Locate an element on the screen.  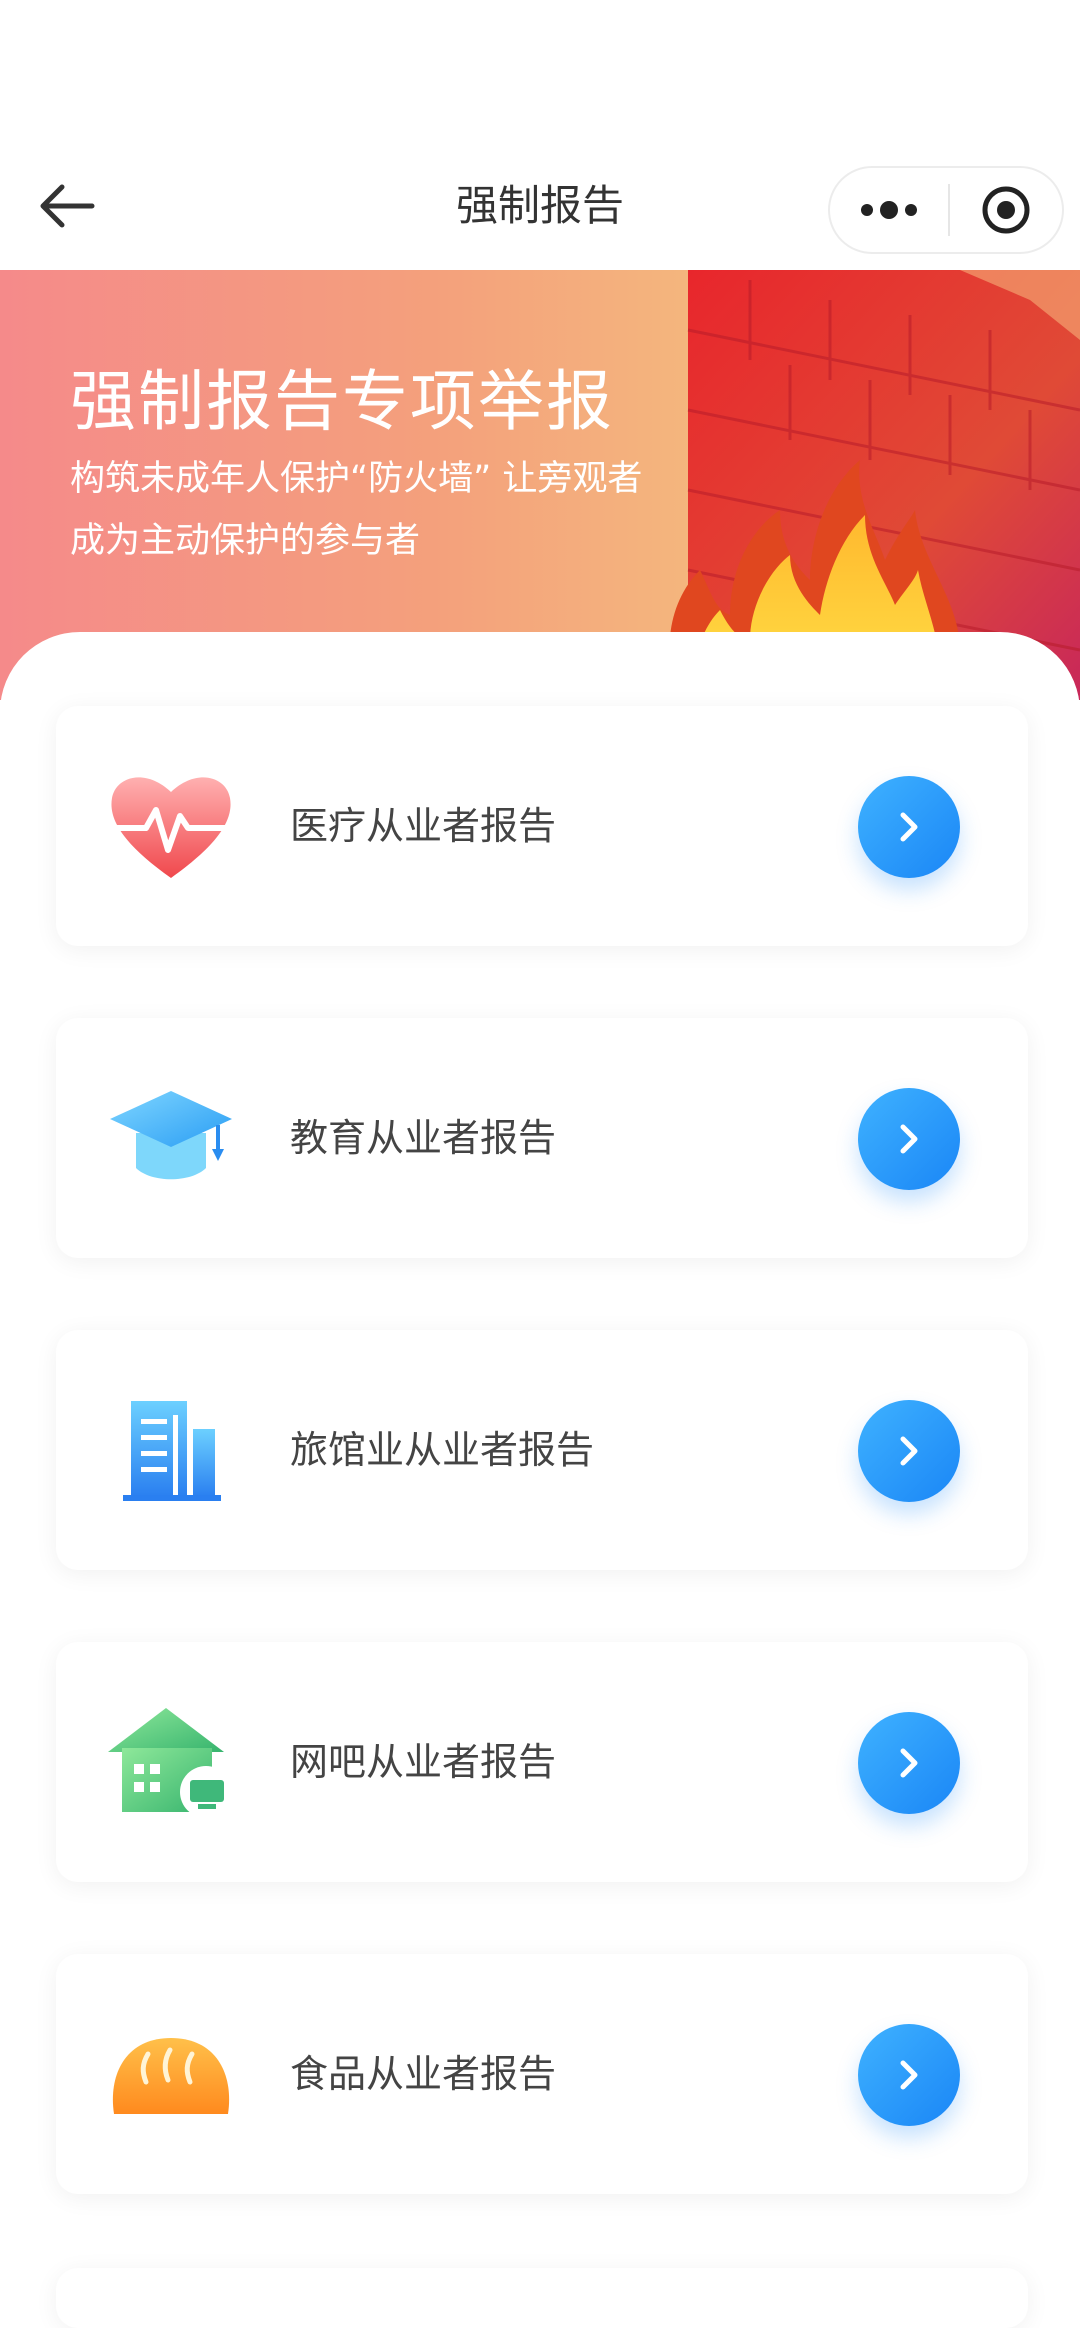
report-card-label: 食品从业者报告 is located at coordinates (423, 2074).